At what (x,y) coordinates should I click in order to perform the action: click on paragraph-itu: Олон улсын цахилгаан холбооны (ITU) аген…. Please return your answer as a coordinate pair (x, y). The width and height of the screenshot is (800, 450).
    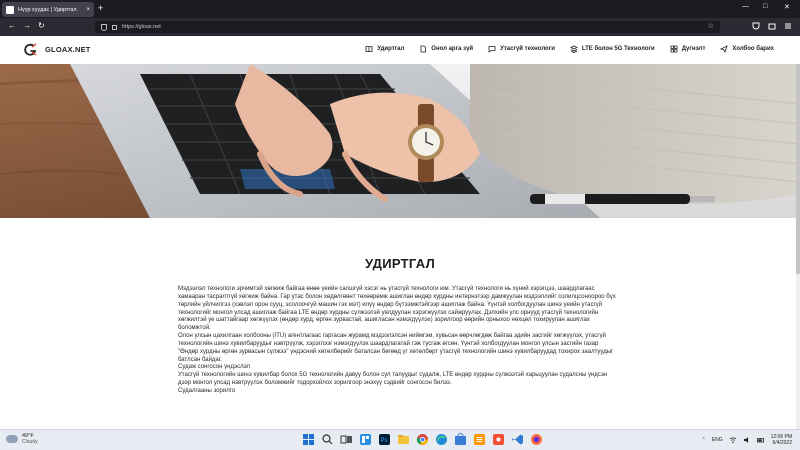
    Looking at the image, I should click on (396, 348).